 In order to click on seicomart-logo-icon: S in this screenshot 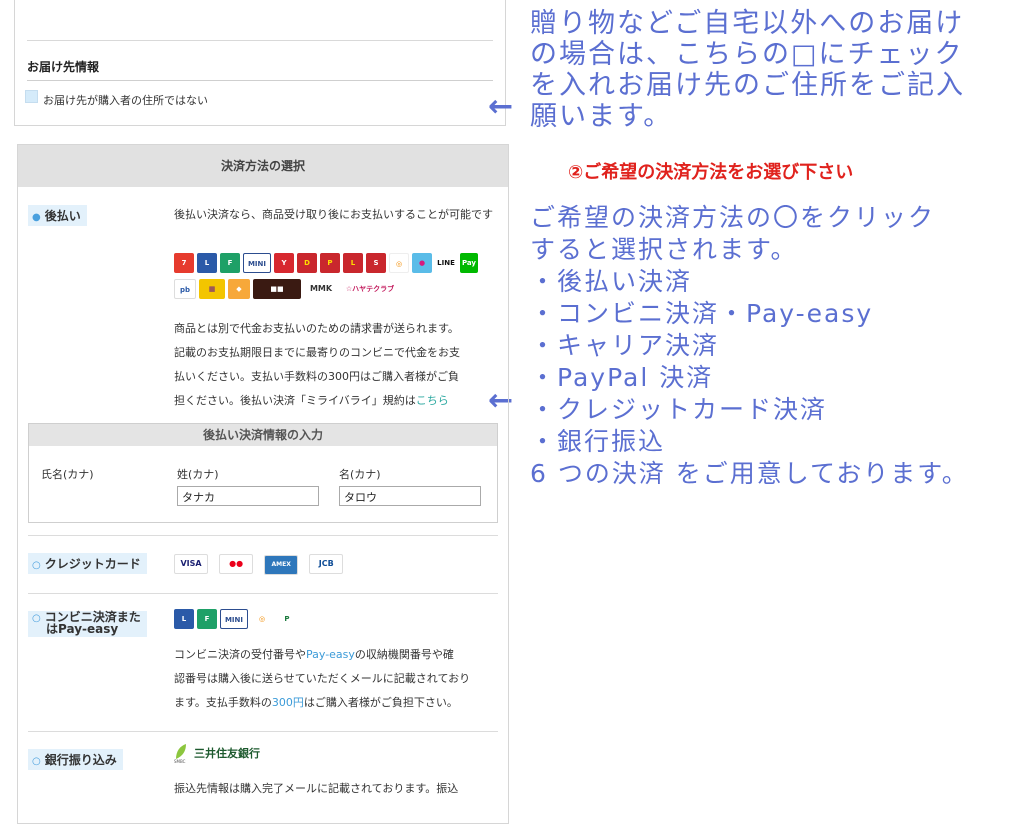, I will do `click(376, 263)`.